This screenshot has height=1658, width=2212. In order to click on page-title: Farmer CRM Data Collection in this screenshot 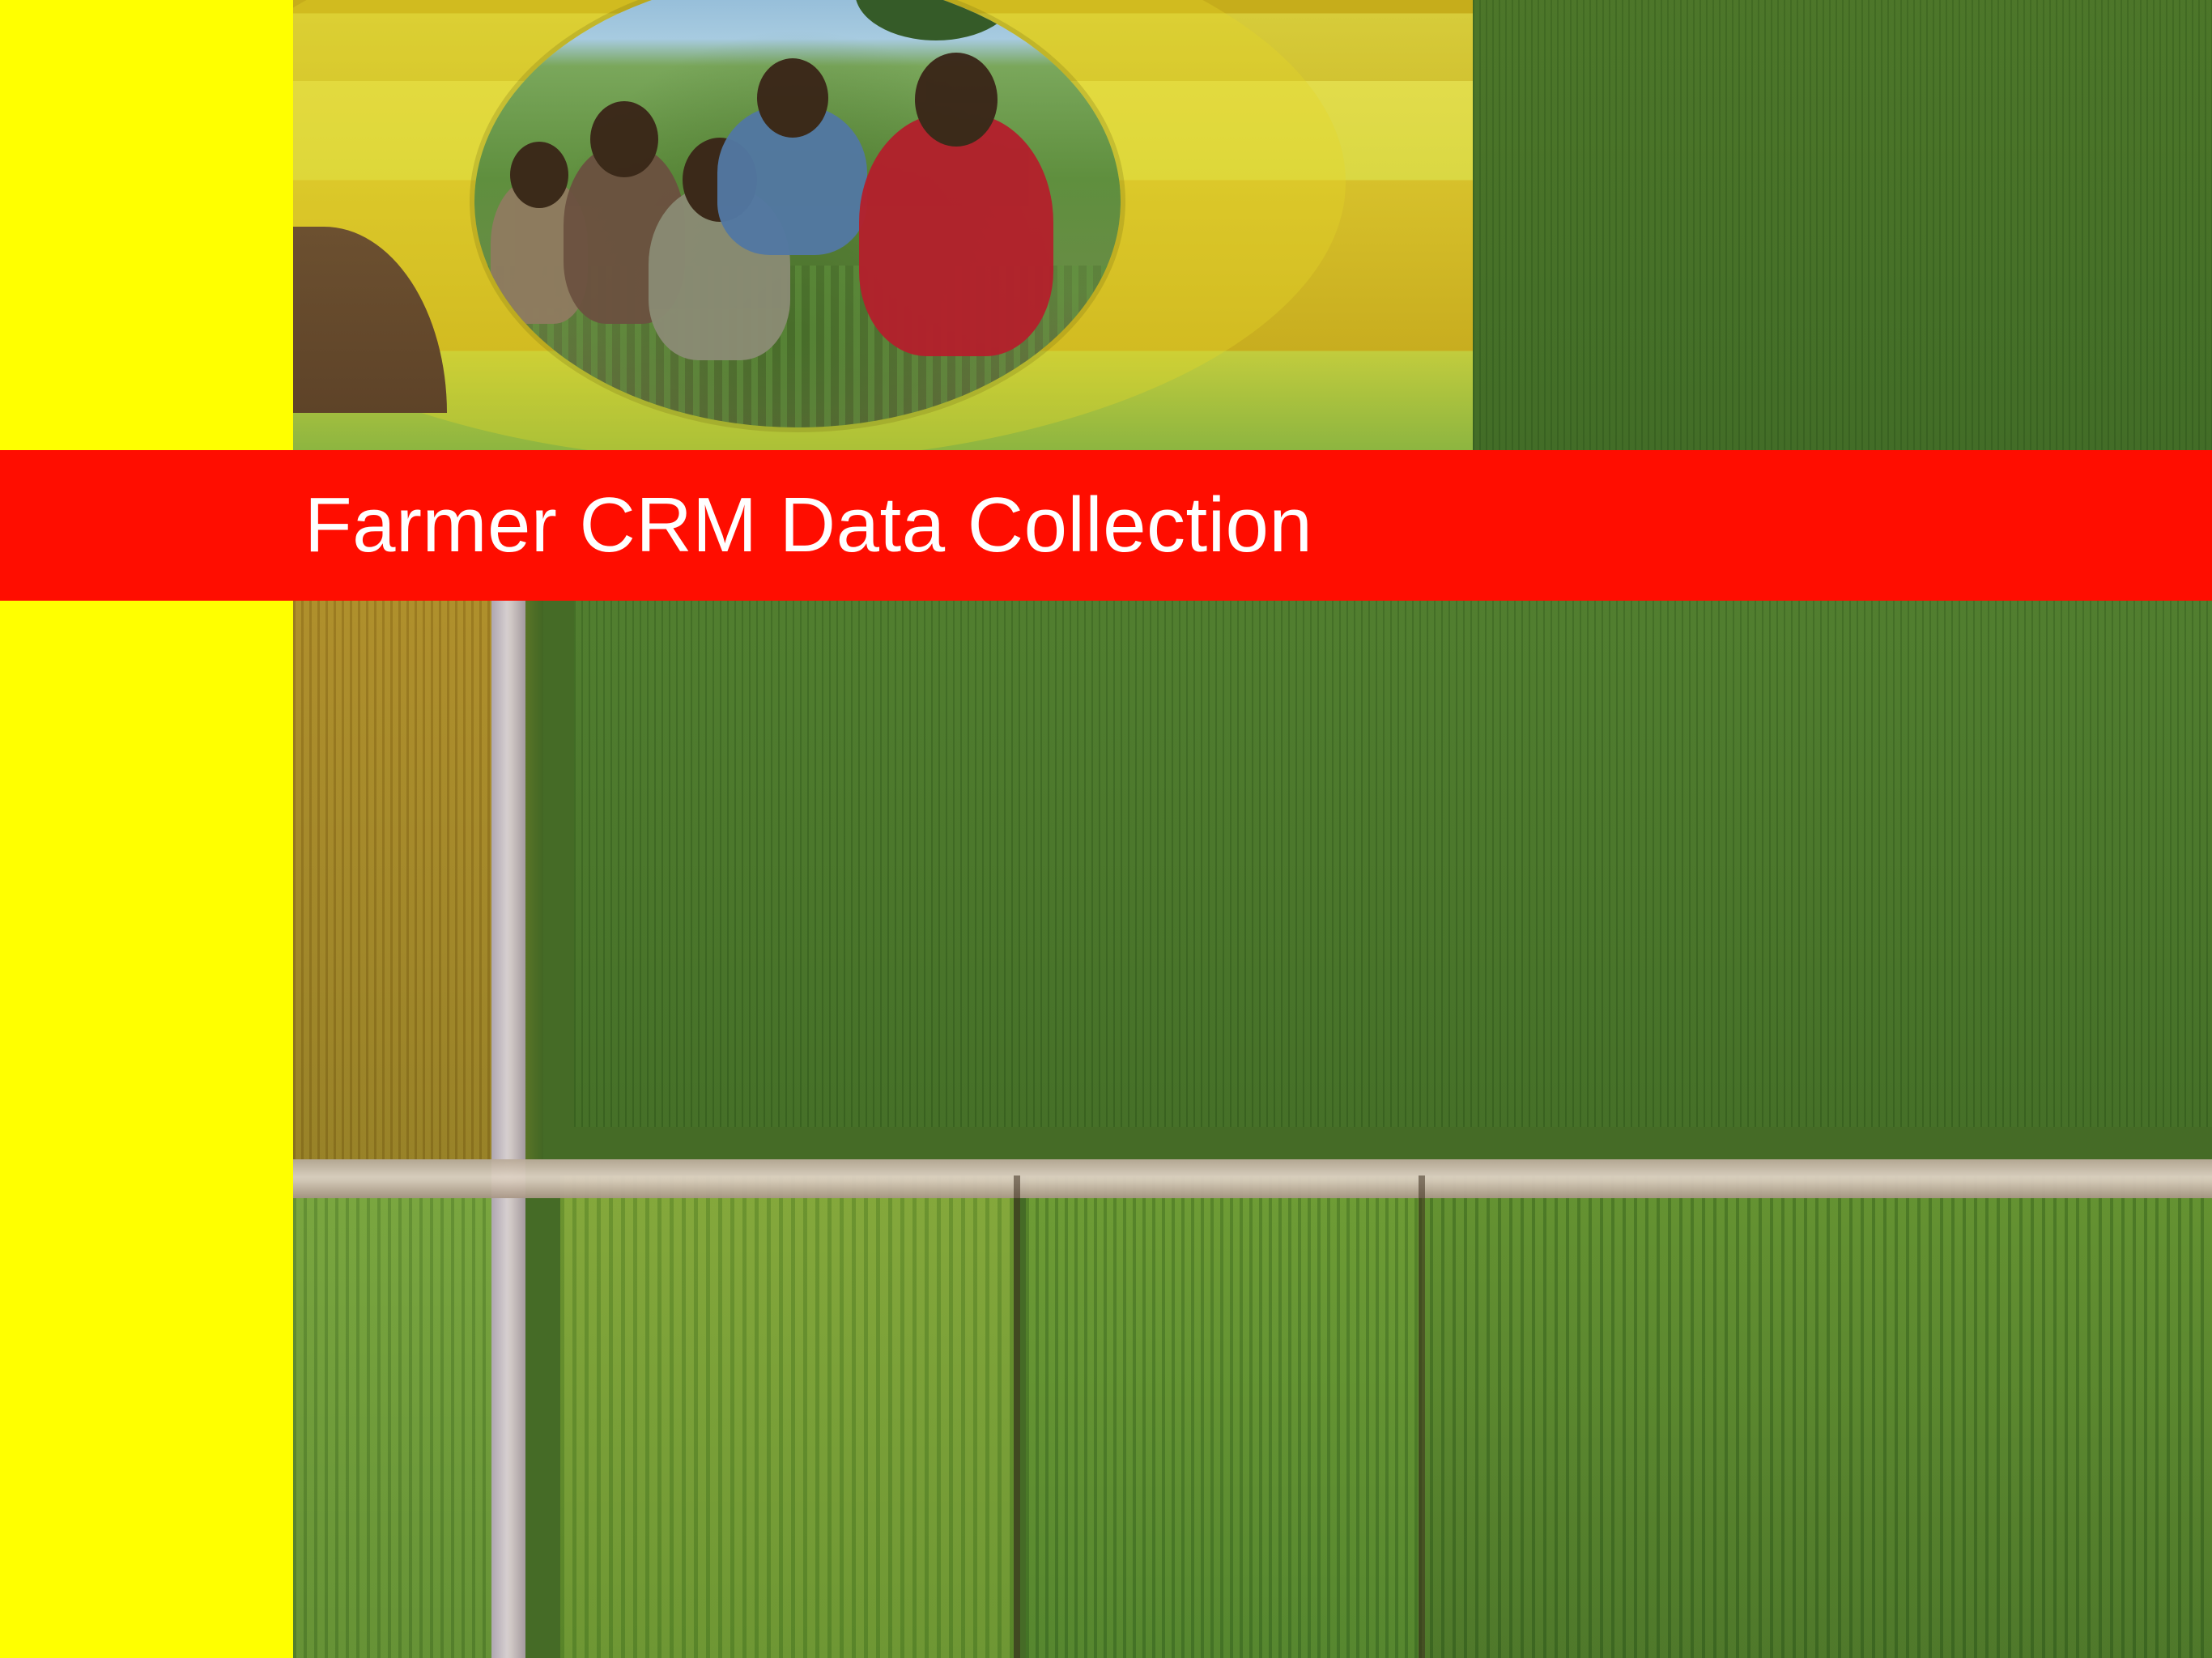, I will do `click(808, 525)`.